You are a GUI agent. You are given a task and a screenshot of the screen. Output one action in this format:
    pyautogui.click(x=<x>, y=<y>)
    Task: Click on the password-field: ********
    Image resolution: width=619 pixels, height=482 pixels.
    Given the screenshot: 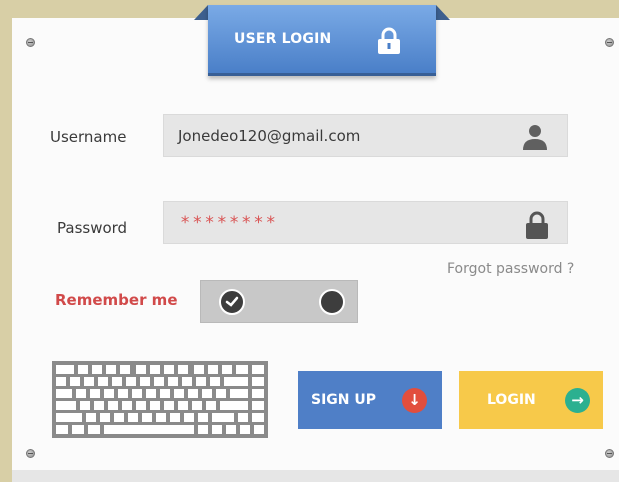 What is the action you would take?
    pyautogui.click(x=365, y=222)
    